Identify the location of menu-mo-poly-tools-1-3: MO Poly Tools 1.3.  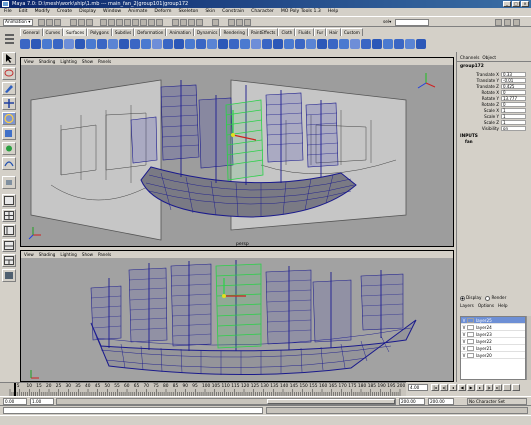
(301, 12).